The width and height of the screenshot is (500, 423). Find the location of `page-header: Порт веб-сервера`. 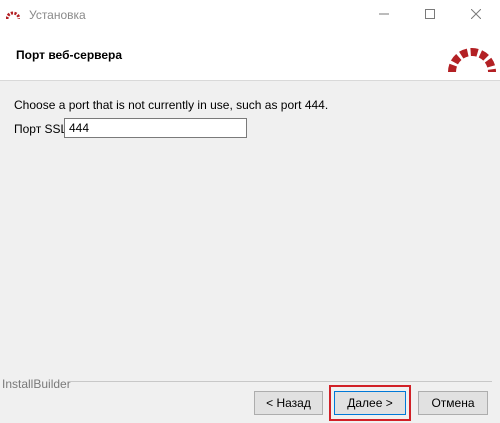

page-header: Порт веб-сервера is located at coordinates (250, 55).